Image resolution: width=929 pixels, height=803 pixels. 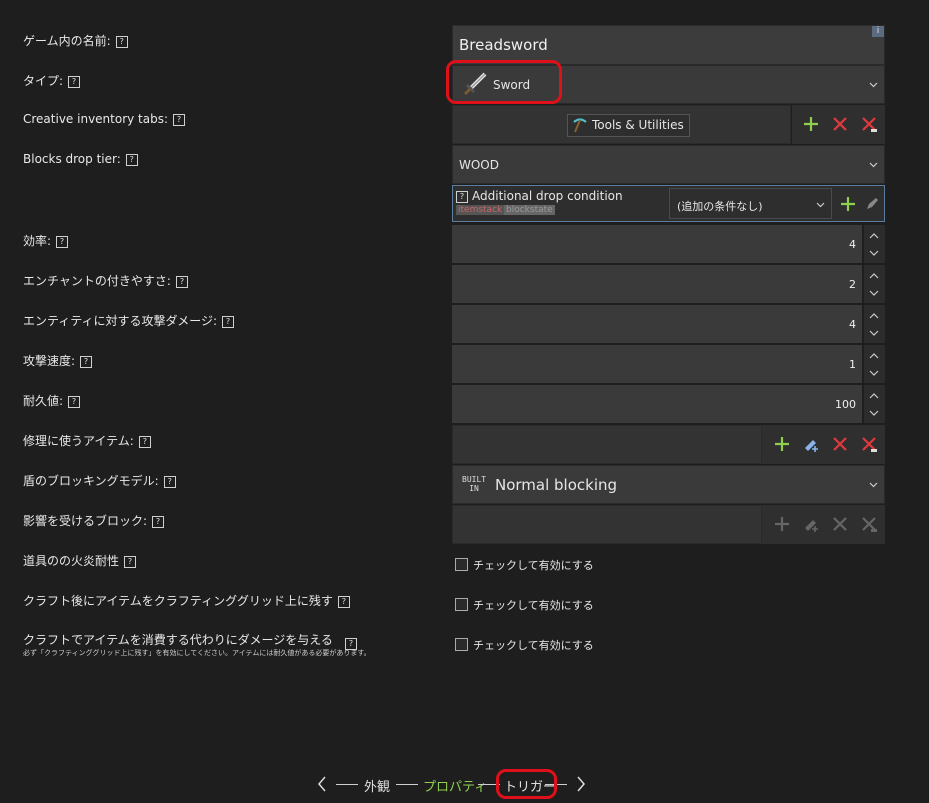 I want to click on builtin-badge: BUILT IN, so click(x=474, y=484).